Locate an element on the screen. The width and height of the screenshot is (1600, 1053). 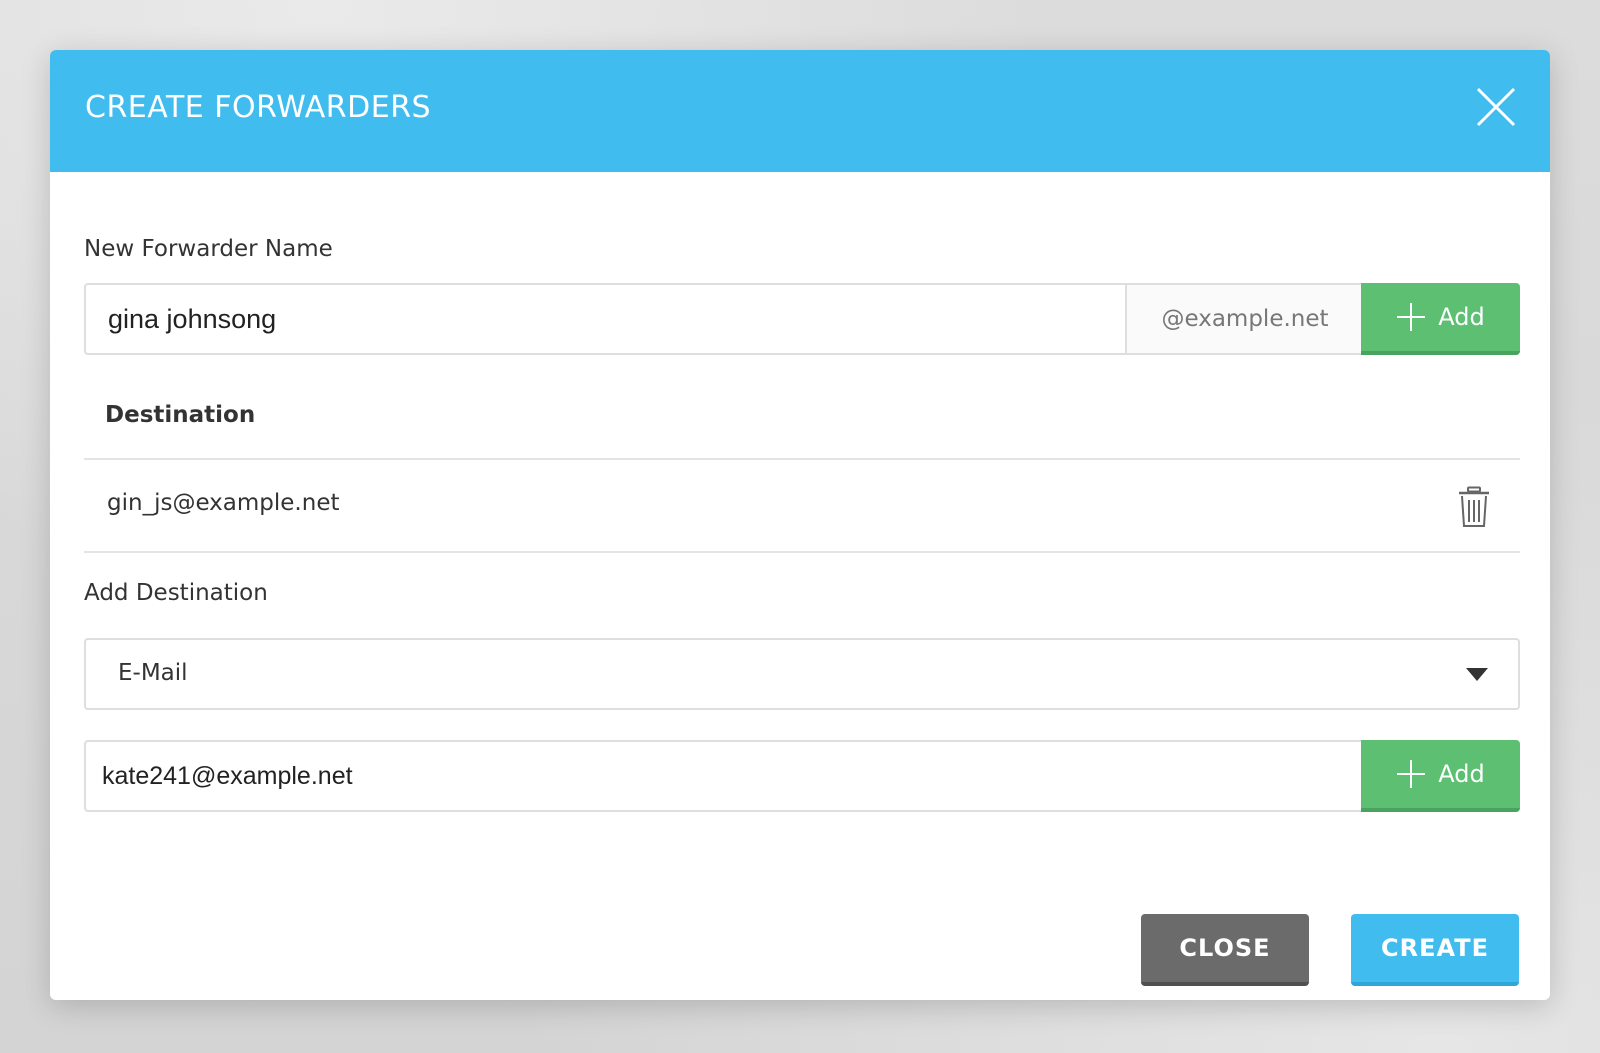
domain-suffix: @example.net is located at coordinates (1244, 319).